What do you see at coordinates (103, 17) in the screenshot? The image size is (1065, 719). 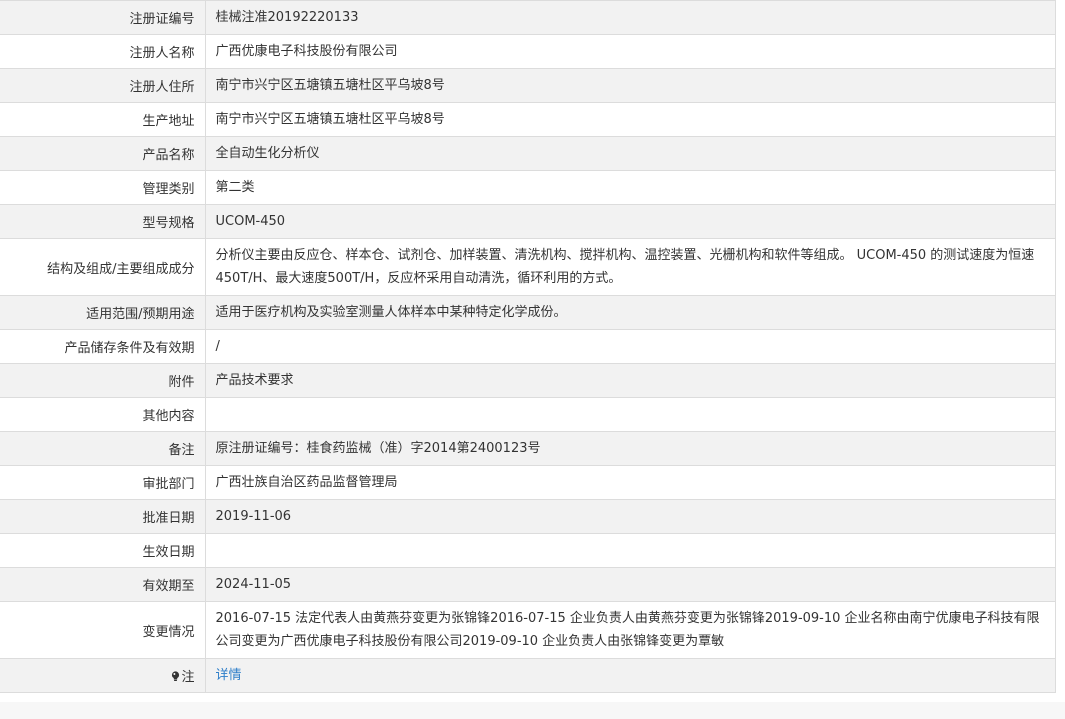 I see `field-label: 注册证编号` at bounding box center [103, 17].